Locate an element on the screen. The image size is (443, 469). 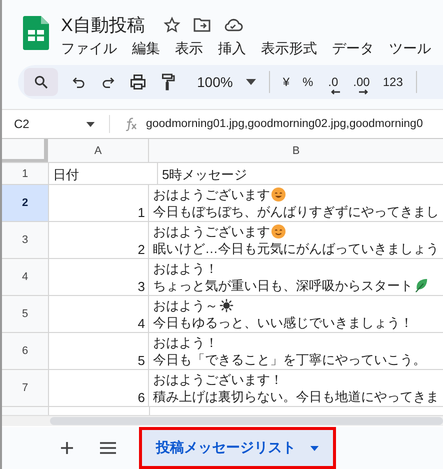
table-cell: 1 is located at coordinates (99, 203).